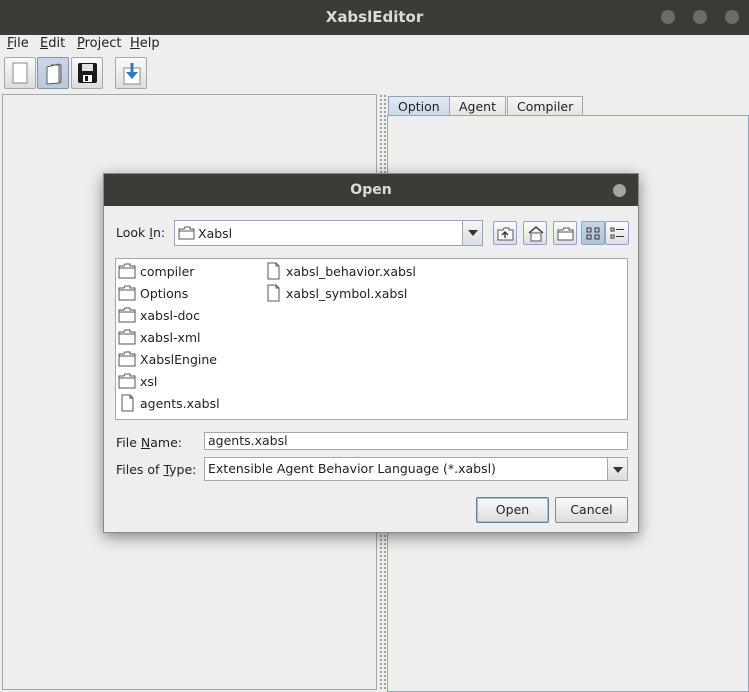 This screenshot has height=692, width=749. I want to click on list-view-icon, so click(593, 233).